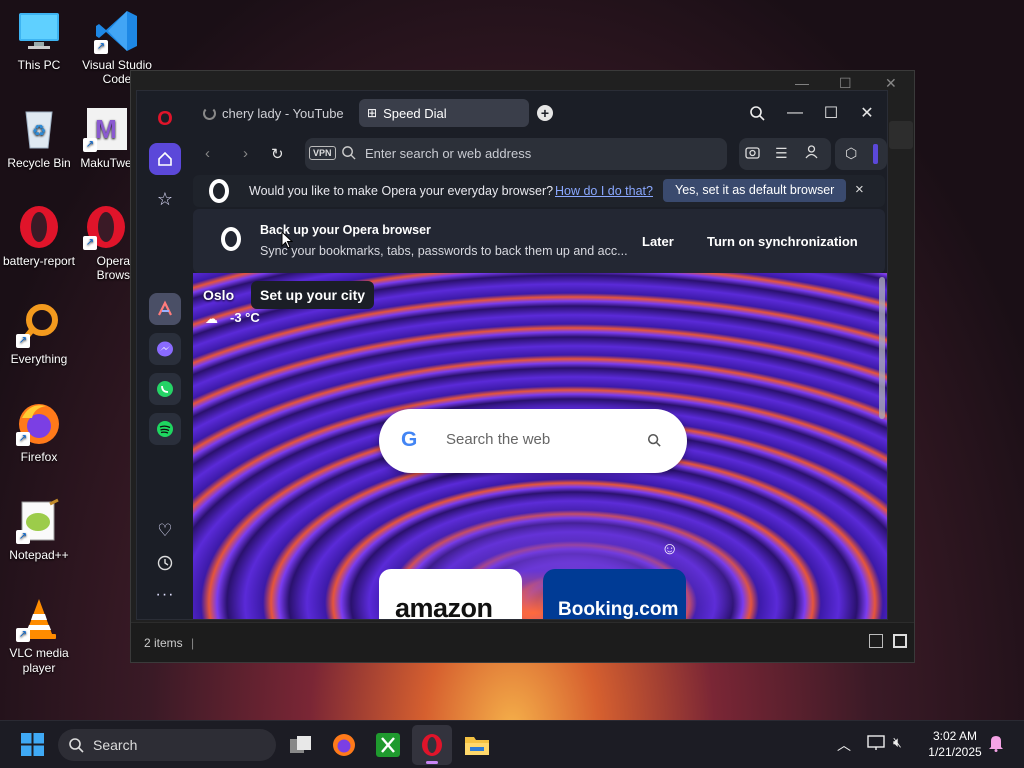 This screenshot has height=768, width=1024. I want to click on show-hidden-icons-chevron-icon: ︿, so click(844, 745).